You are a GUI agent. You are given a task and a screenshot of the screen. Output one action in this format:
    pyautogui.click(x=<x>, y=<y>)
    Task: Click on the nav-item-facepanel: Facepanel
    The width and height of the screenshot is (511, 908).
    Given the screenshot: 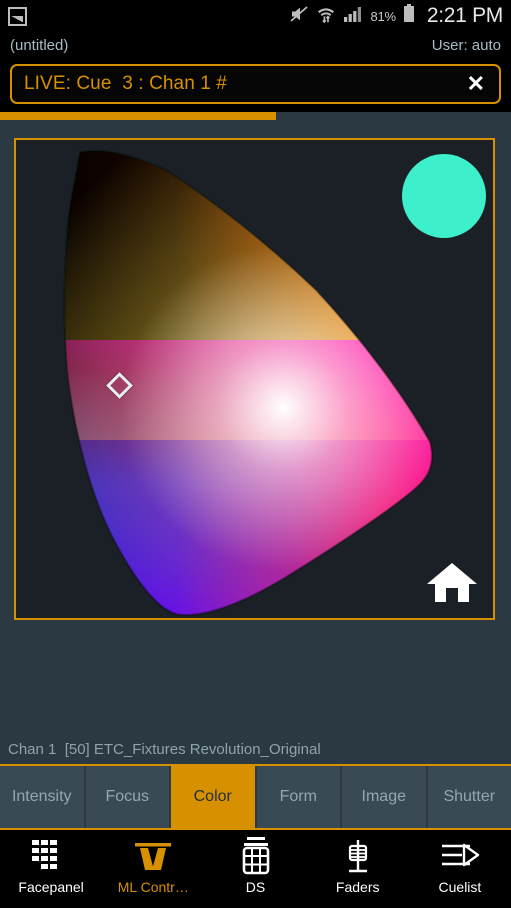 What is the action you would take?
    pyautogui.click(x=51, y=862)
    